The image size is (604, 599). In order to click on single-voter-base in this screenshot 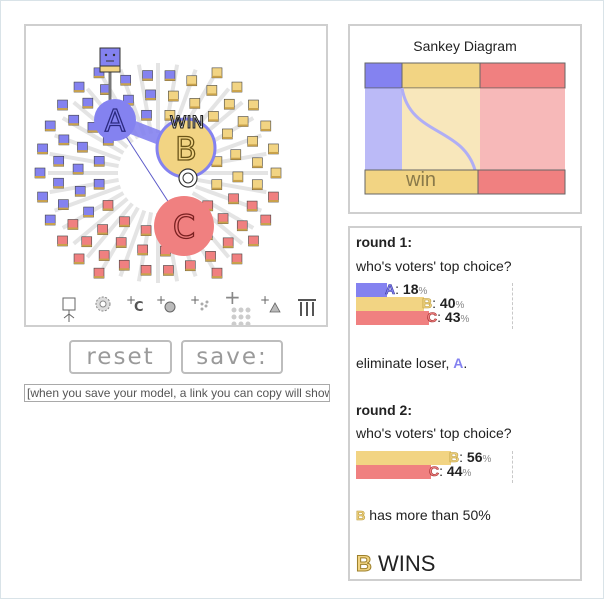, I will do `click(110, 69)`.